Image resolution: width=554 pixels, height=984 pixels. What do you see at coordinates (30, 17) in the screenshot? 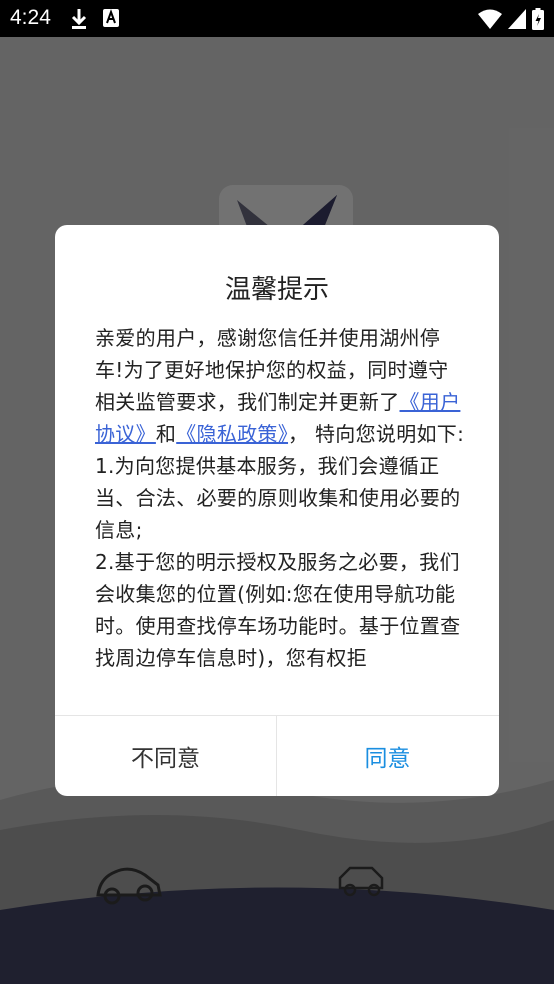
I see `status-time: 4:24` at bounding box center [30, 17].